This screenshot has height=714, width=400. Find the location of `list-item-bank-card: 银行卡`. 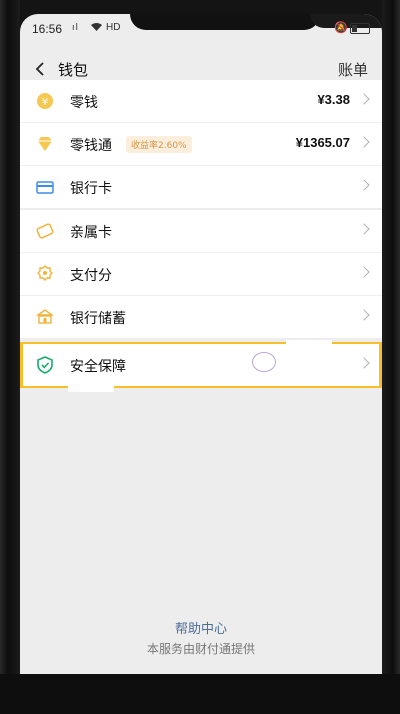

list-item-bank-card: 银行卡 is located at coordinates (201, 187).